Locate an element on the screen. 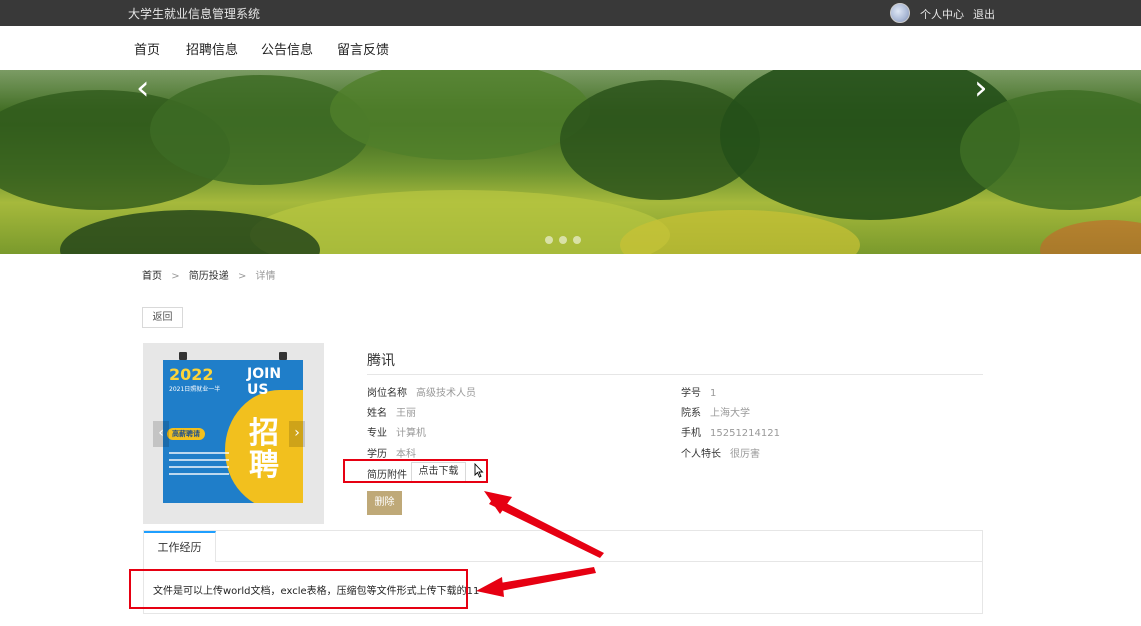  annotation-arrows is located at coordinates (540, 544).